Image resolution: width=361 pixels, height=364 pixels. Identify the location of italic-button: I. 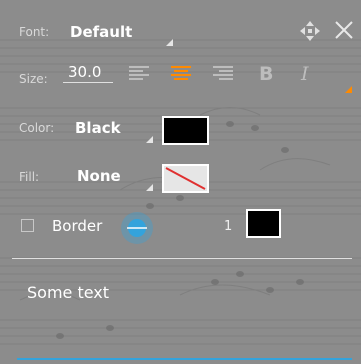
(305, 74).